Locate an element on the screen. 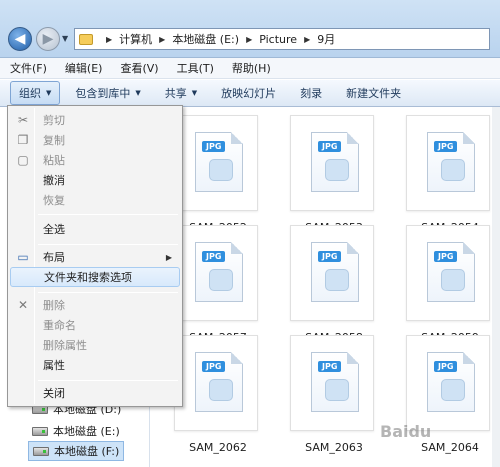 This screenshot has width=500, height=467. share-button: 共享 ▼ is located at coordinates (181, 93).